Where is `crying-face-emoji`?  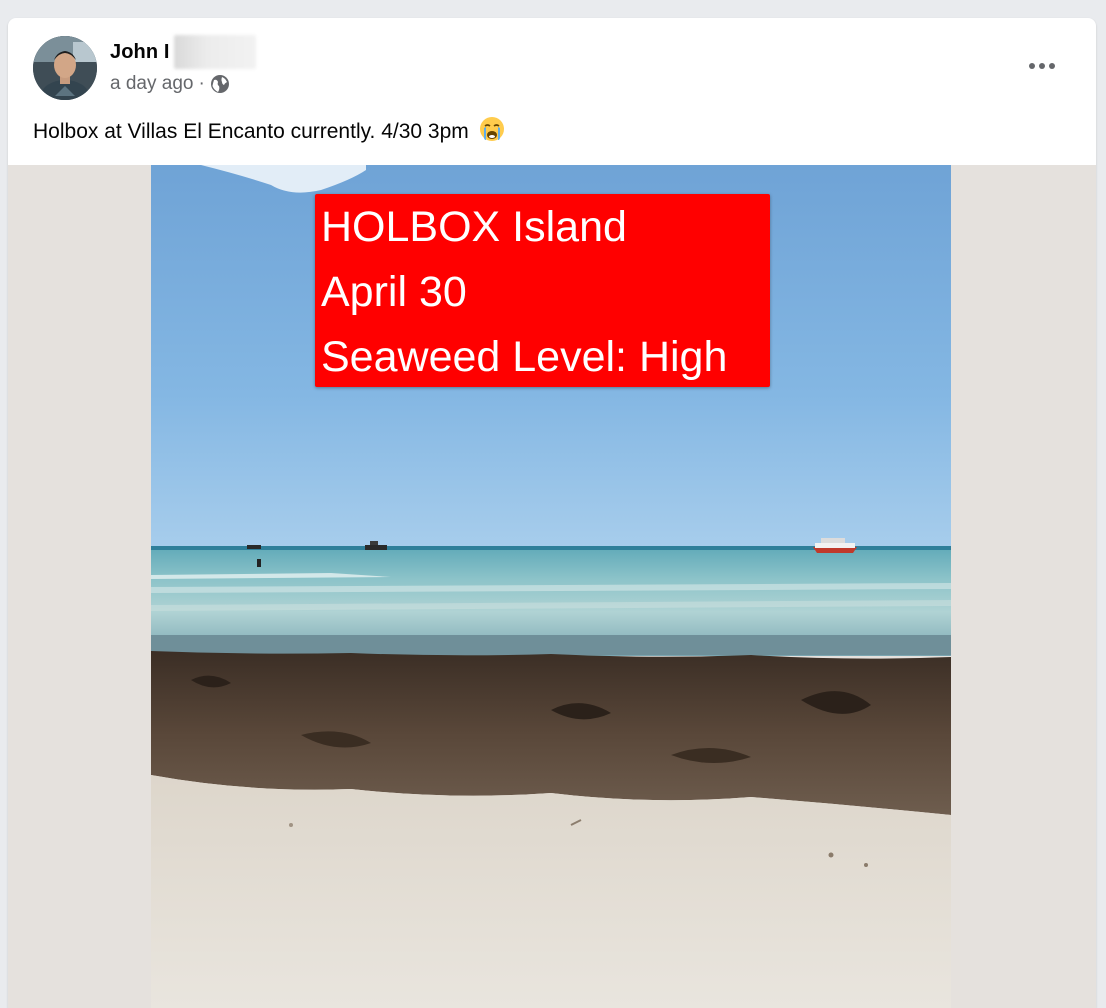 crying-face-emoji is located at coordinates (492, 129).